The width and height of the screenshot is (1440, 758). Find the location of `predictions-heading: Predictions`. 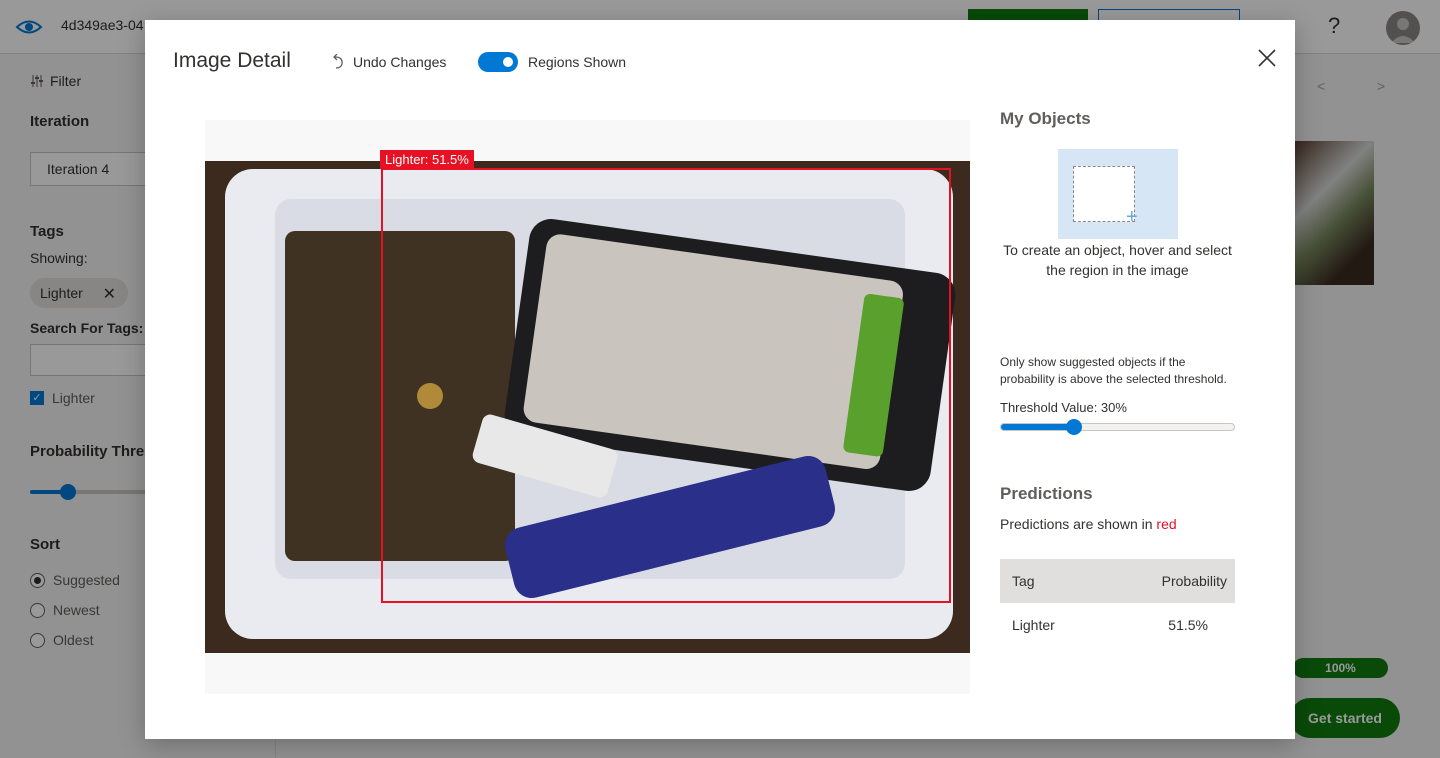

predictions-heading: Predictions is located at coordinates (1046, 493).